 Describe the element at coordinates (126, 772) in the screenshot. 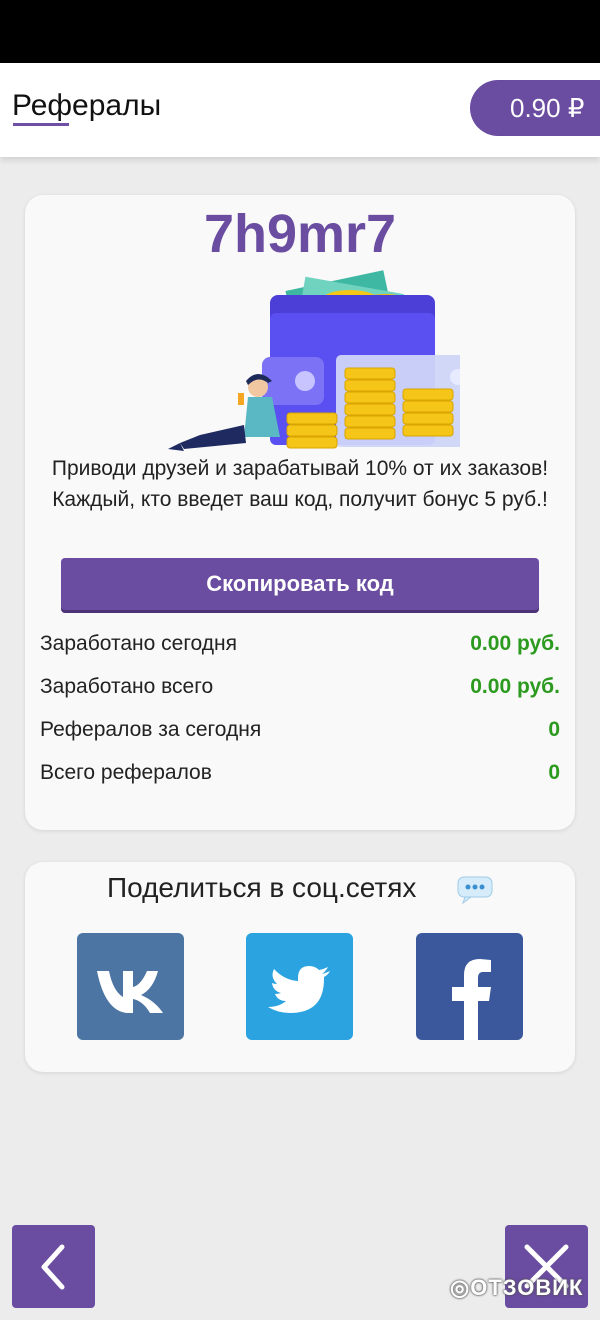

I see `stat-label: Всего рефералов` at that location.